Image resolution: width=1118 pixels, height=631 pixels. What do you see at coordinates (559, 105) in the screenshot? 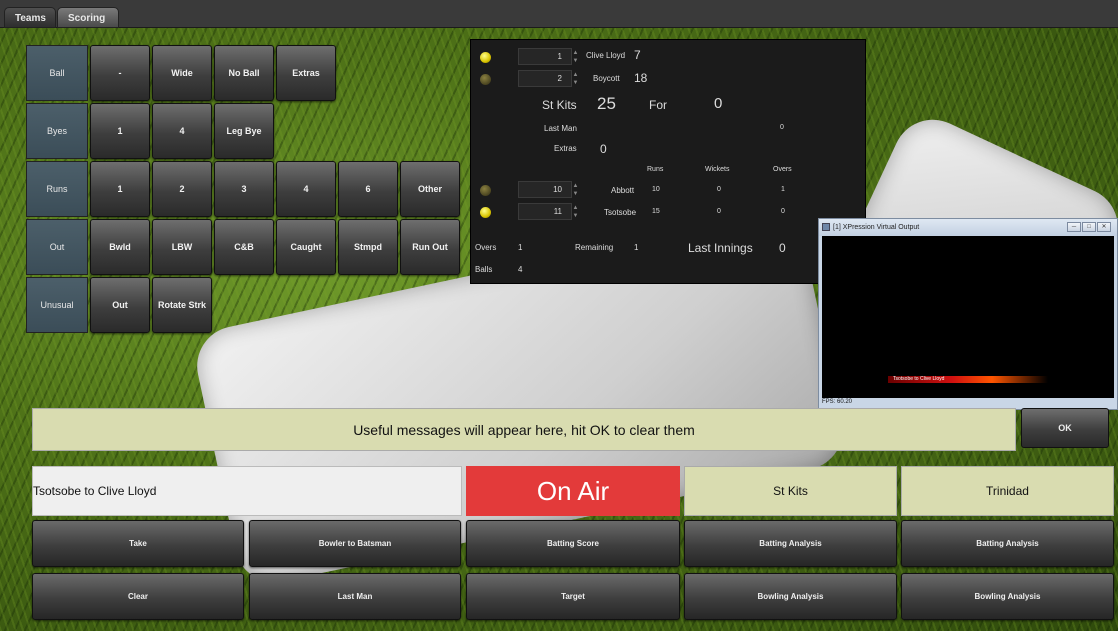
I see `batting-team-name: St Kits` at bounding box center [559, 105].